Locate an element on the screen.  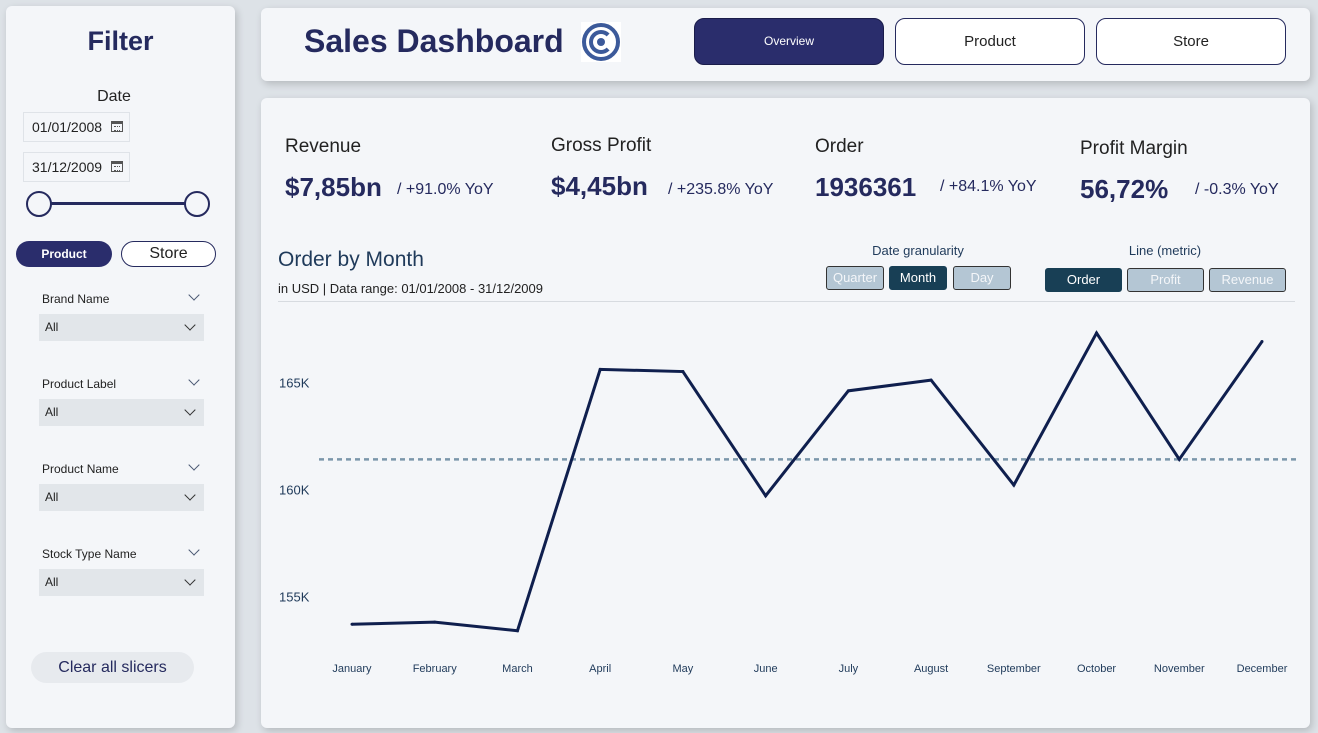
clear-all-slicers-button: Clear all slicers is located at coordinates (112, 667).